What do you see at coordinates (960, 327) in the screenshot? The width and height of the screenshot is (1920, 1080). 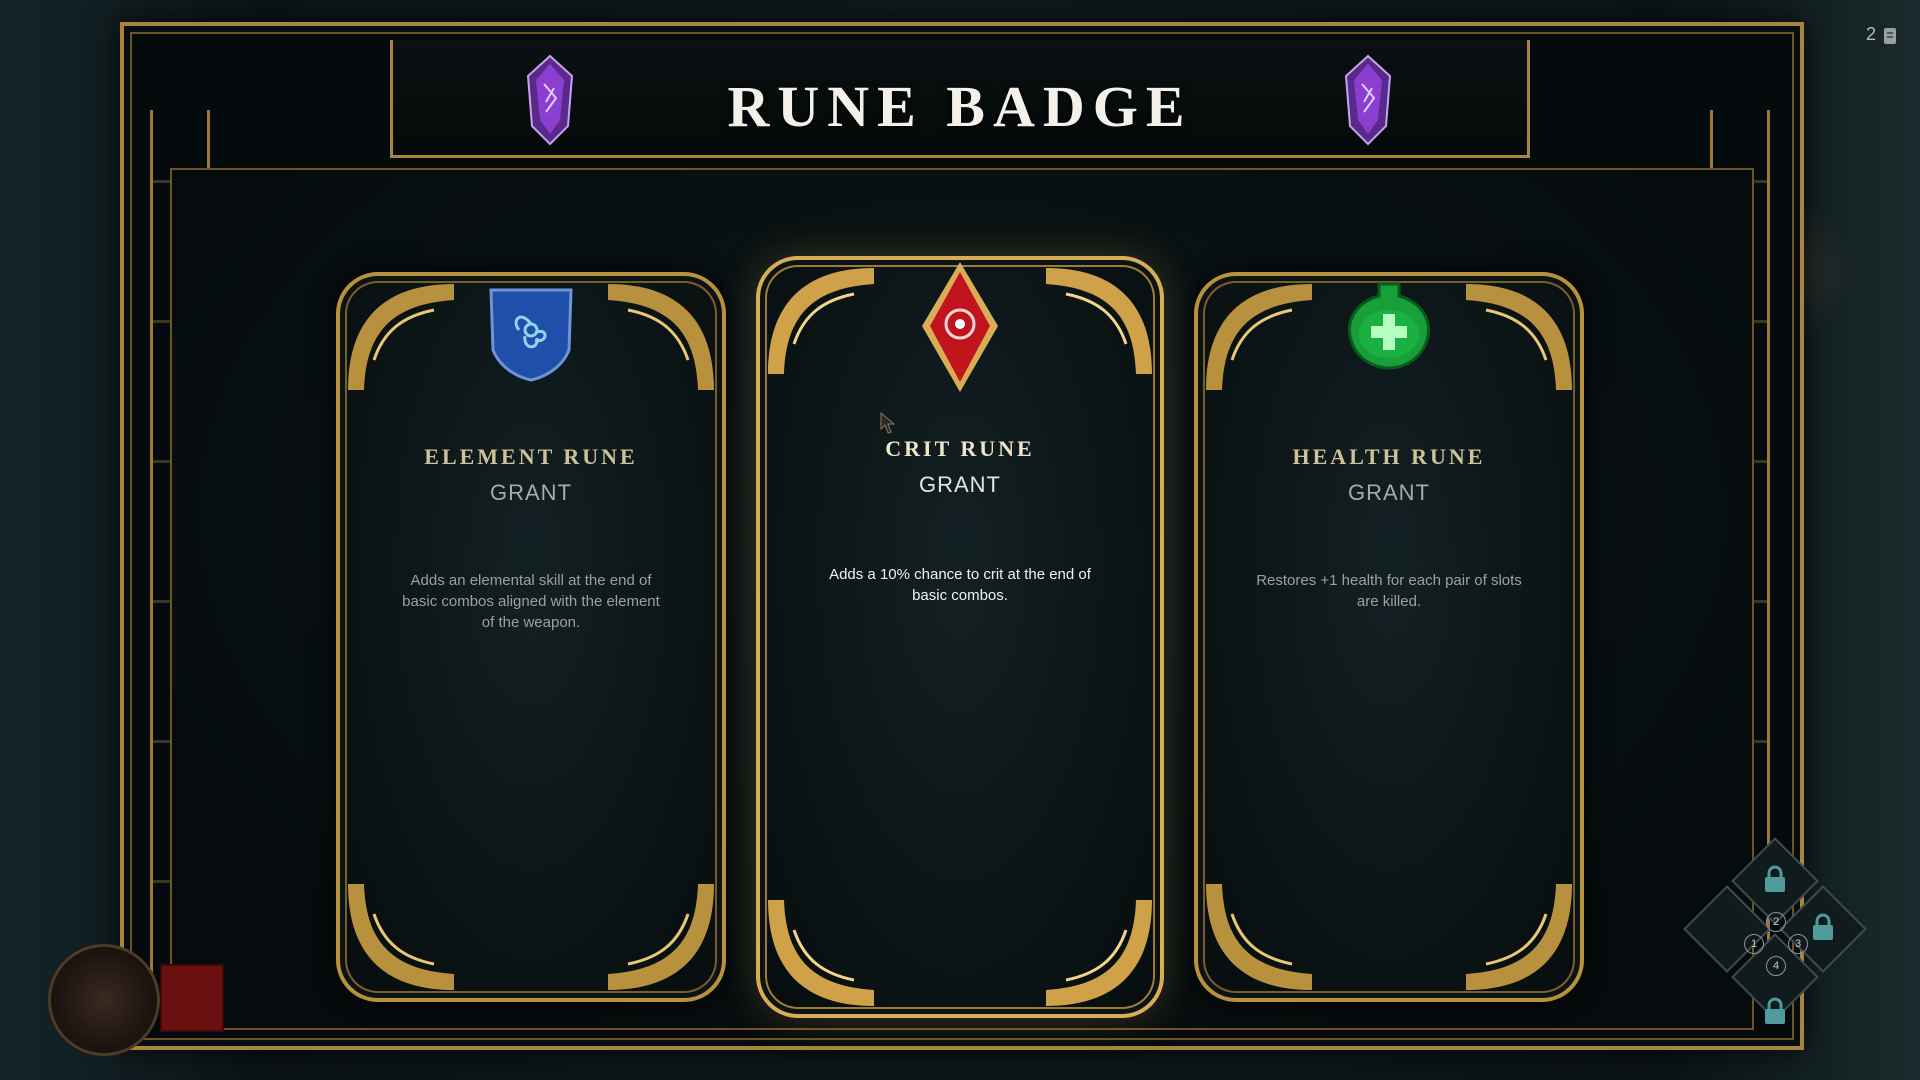 I see `crit-rune-icon` at bounding box center [960, 327].